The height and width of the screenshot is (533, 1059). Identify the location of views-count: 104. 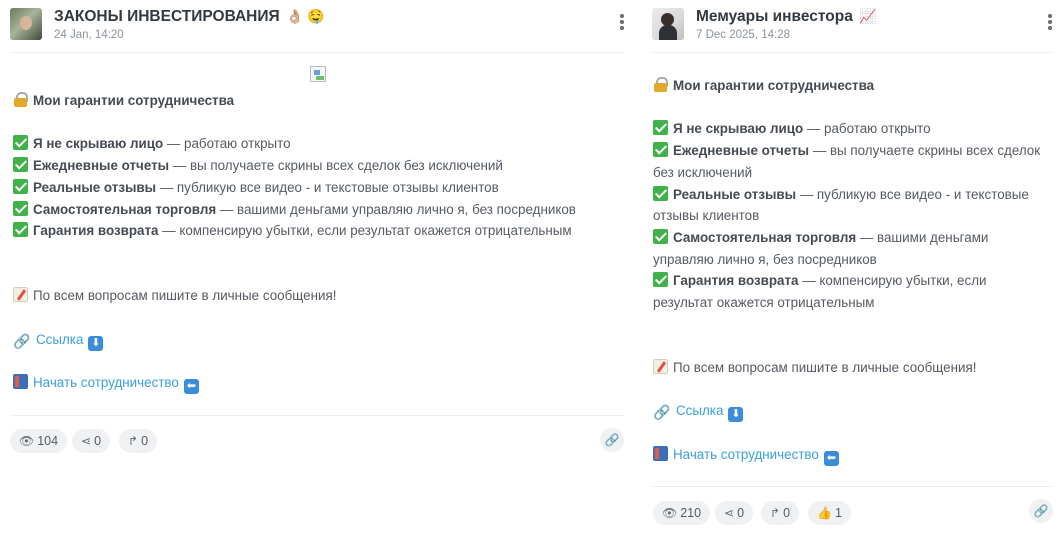
(48, 441).